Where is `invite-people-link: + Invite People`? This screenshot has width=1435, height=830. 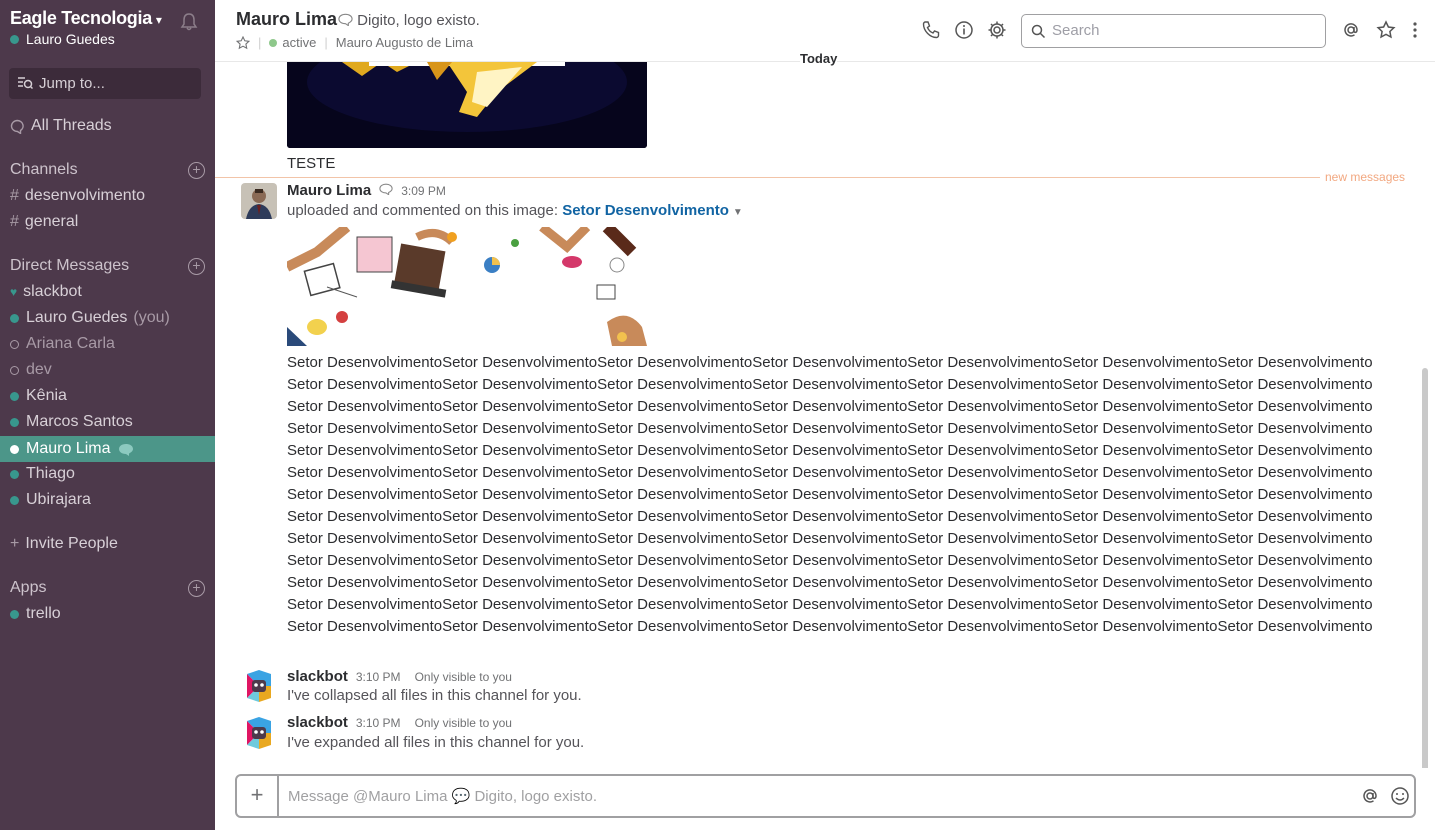 invite-people-link: + Invite People is located at coordinates (107, 544).